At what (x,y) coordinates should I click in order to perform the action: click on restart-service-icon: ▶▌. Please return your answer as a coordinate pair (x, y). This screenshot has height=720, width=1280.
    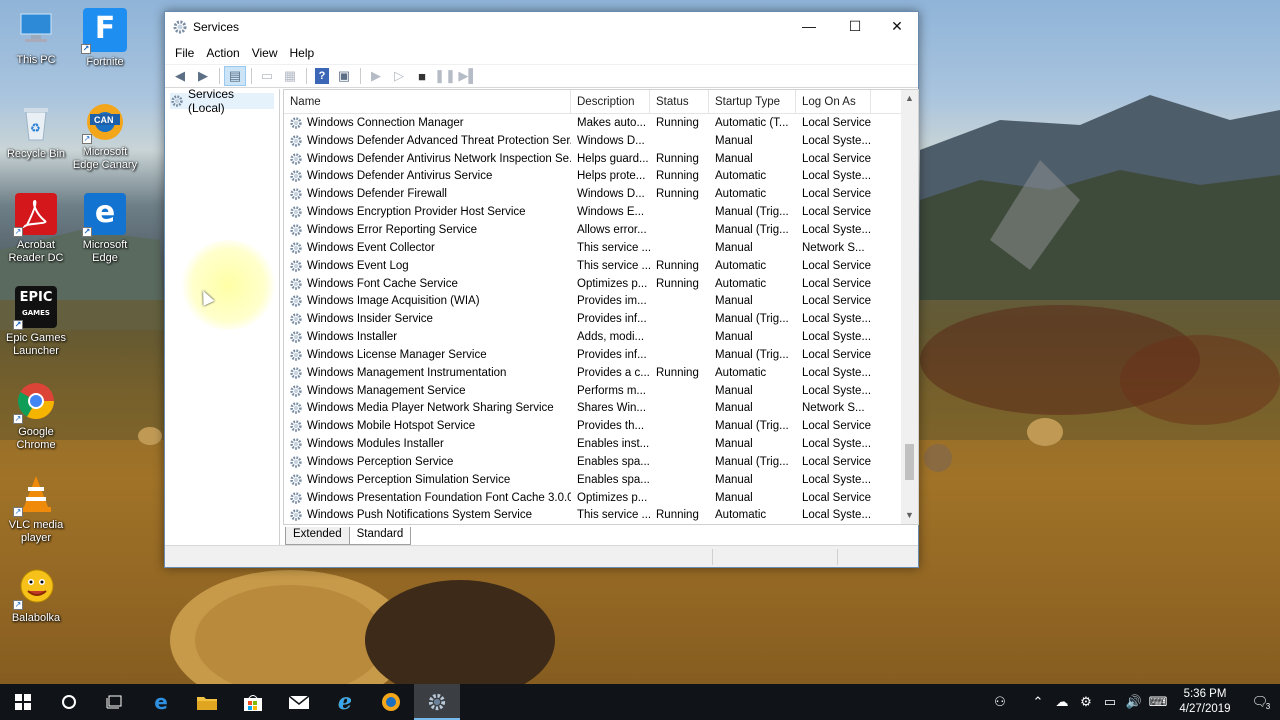
    Looking at the image, I should click on (468, 76).